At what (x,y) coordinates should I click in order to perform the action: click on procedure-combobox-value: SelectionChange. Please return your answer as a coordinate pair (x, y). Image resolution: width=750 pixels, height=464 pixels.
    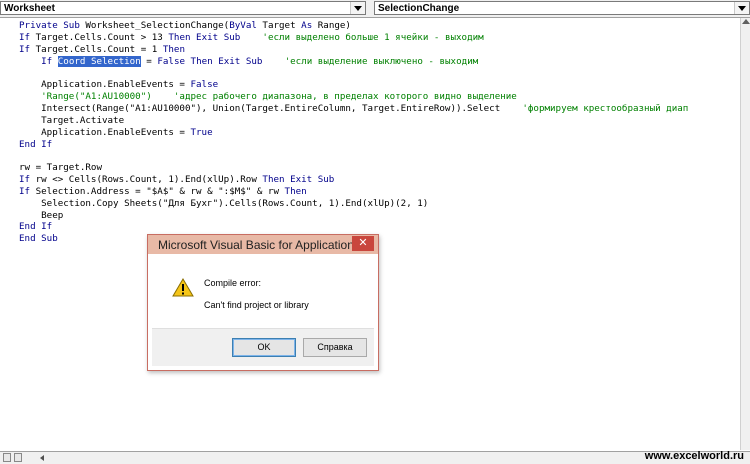
    Looking at the image, I should click on (419, 8).